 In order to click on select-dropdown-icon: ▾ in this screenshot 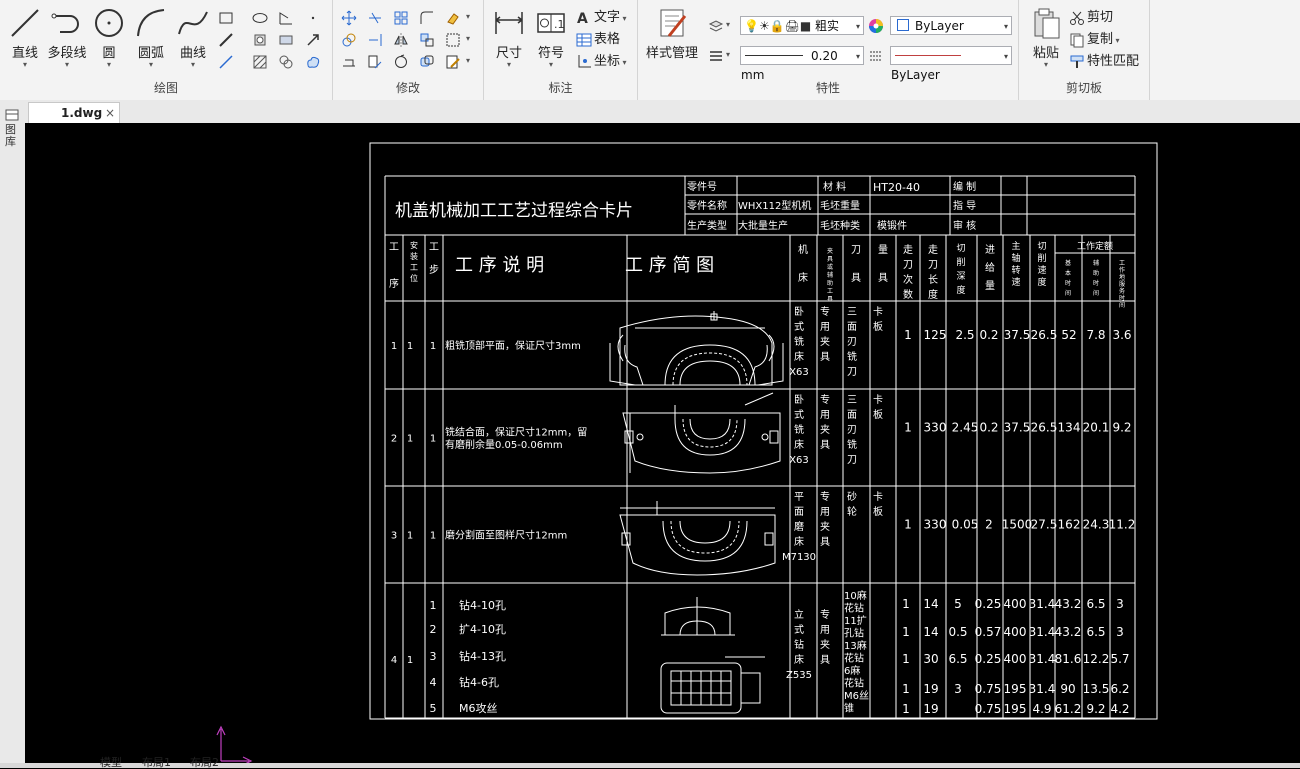, I will do `click(468, 38)`.